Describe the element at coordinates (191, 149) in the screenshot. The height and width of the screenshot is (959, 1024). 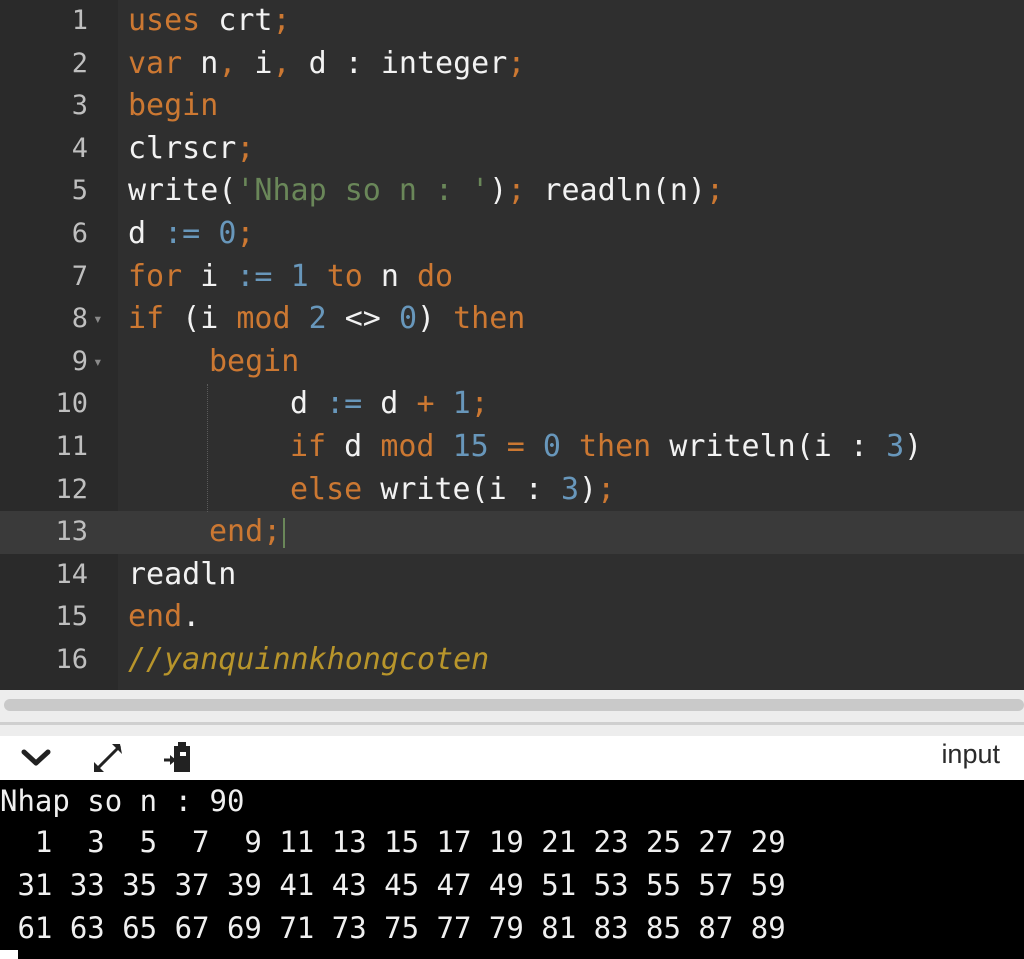
I see `code-text: clrscr;` at that location.